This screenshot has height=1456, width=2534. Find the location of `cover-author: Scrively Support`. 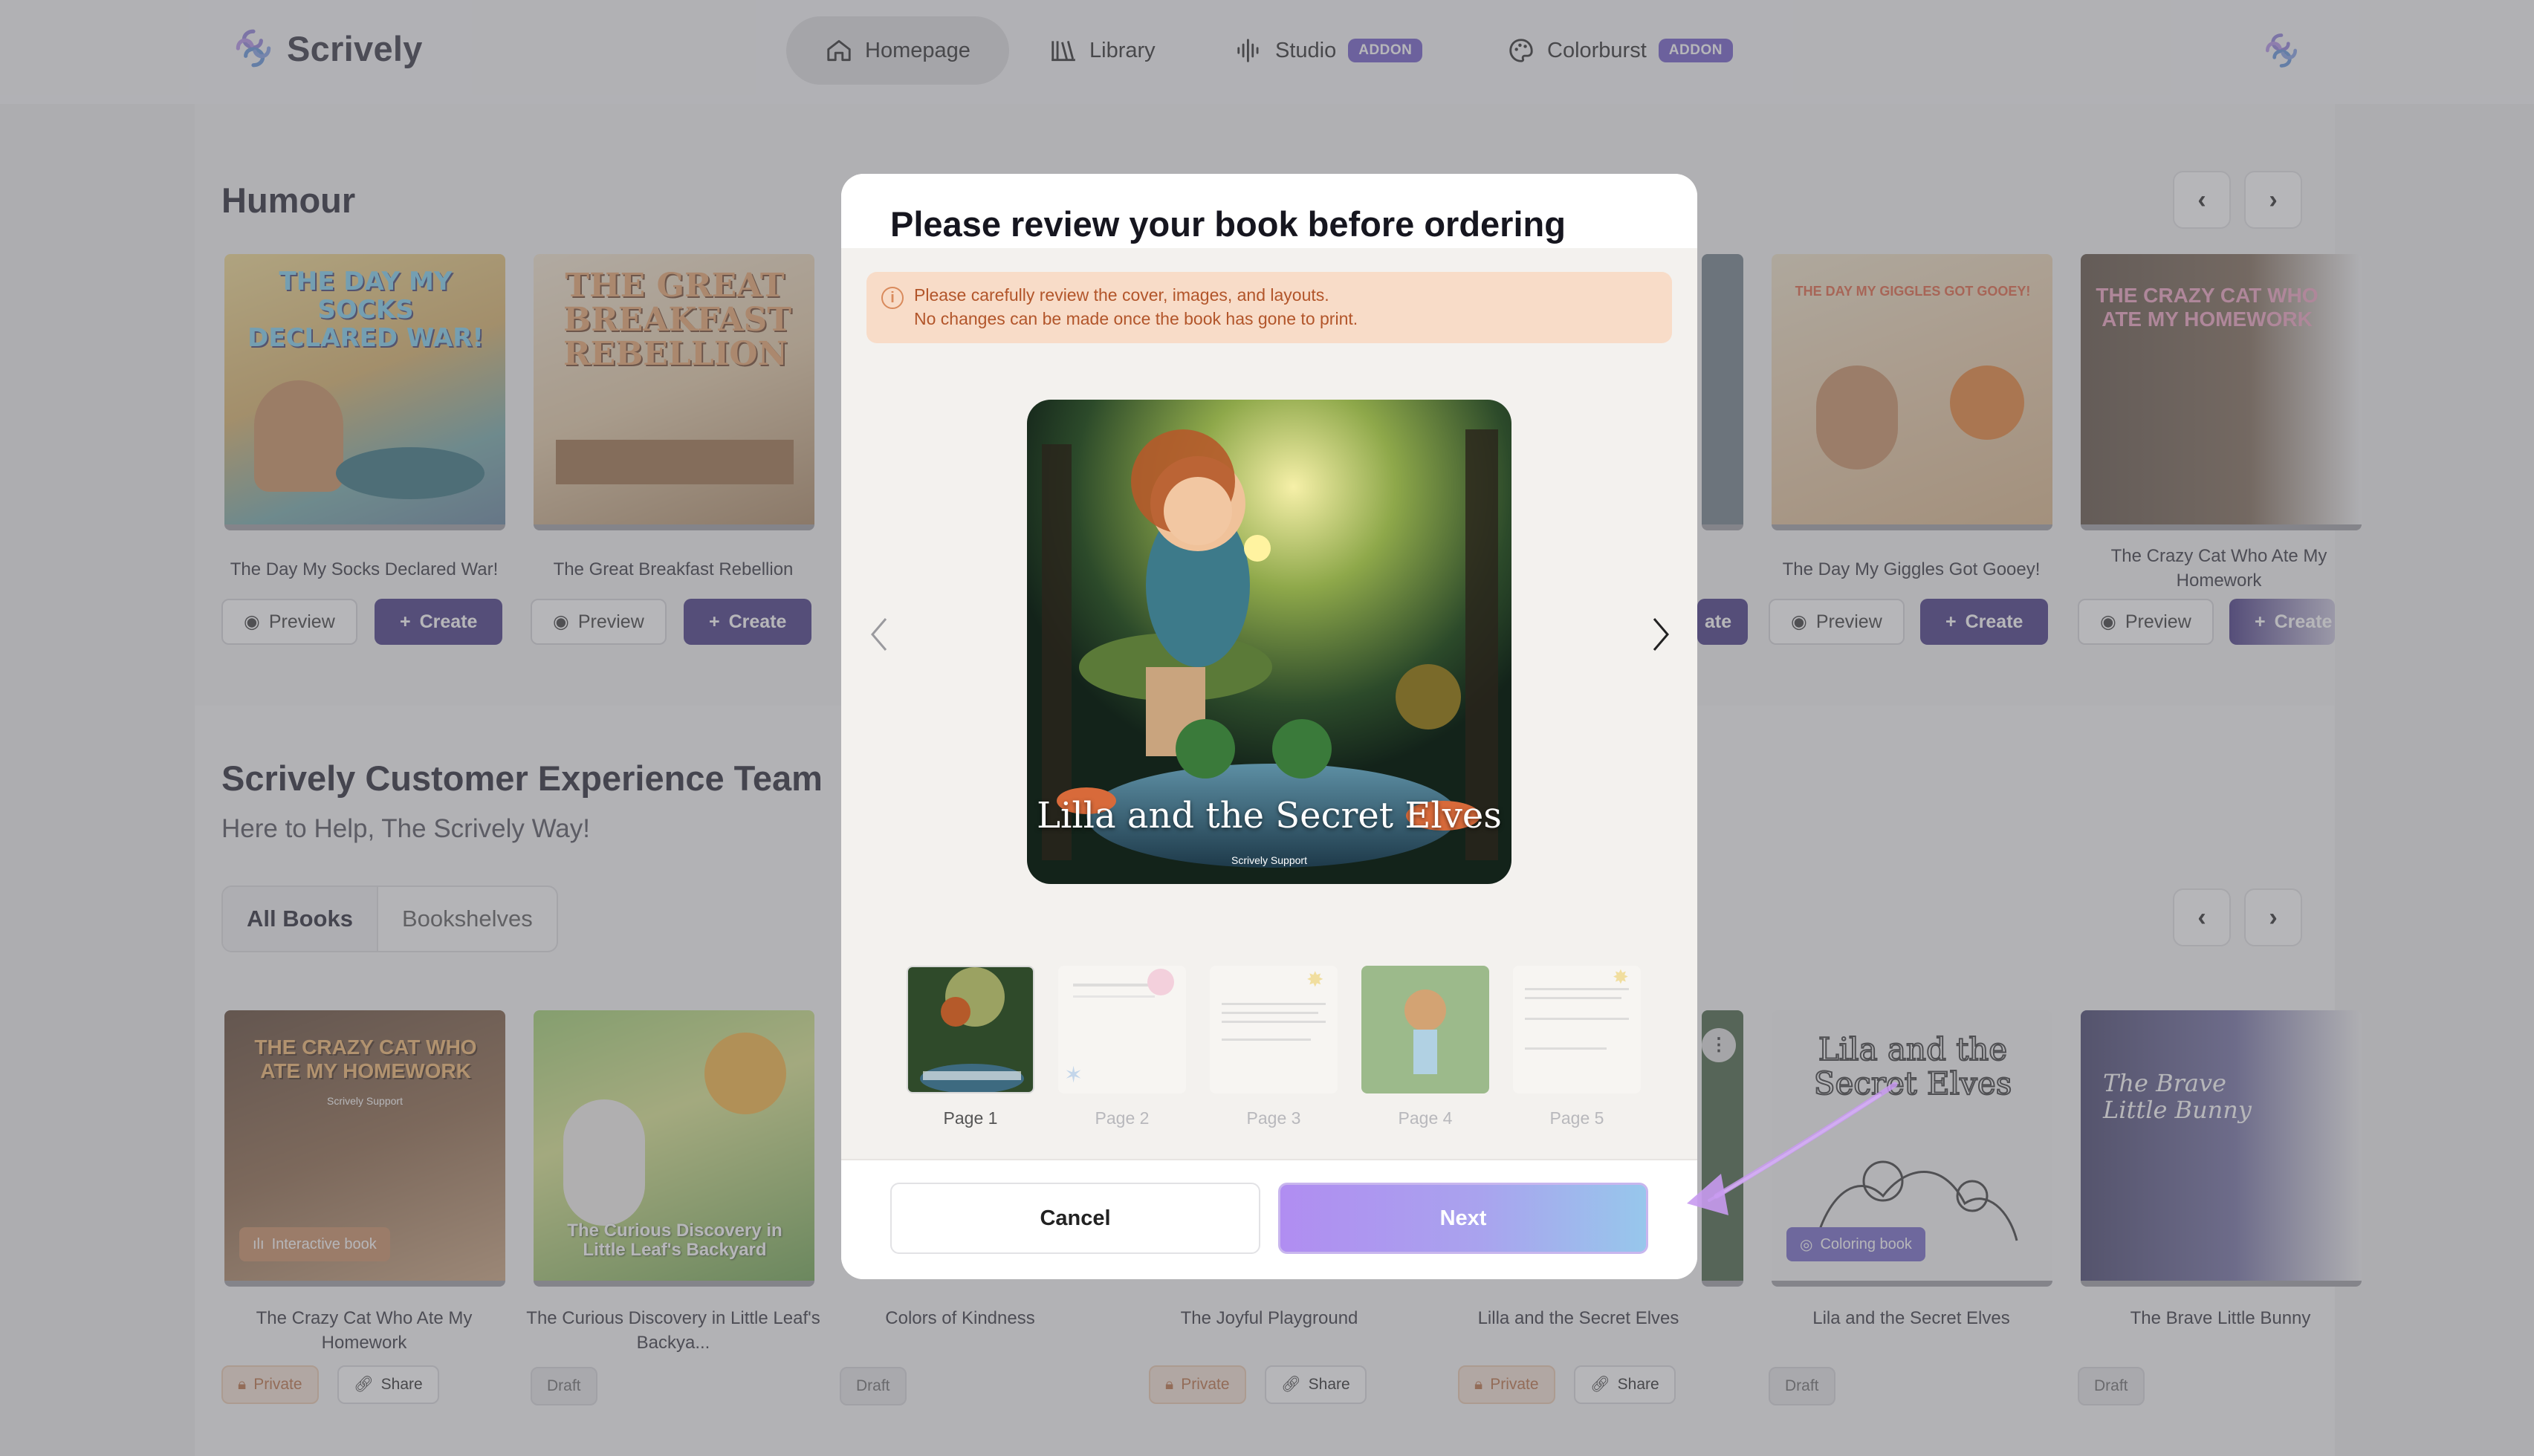

cover-author: Scrively Support is located at coordinates (1269, 860).